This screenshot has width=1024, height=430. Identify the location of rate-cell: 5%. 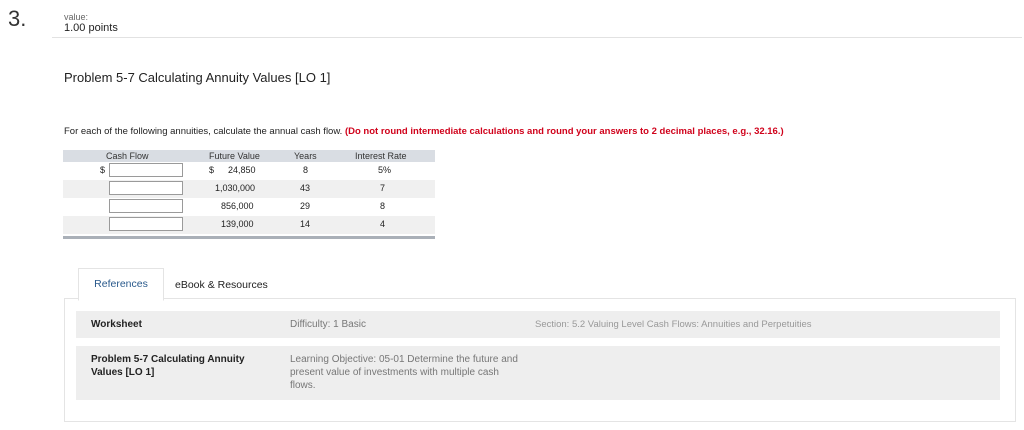
(385, 170).